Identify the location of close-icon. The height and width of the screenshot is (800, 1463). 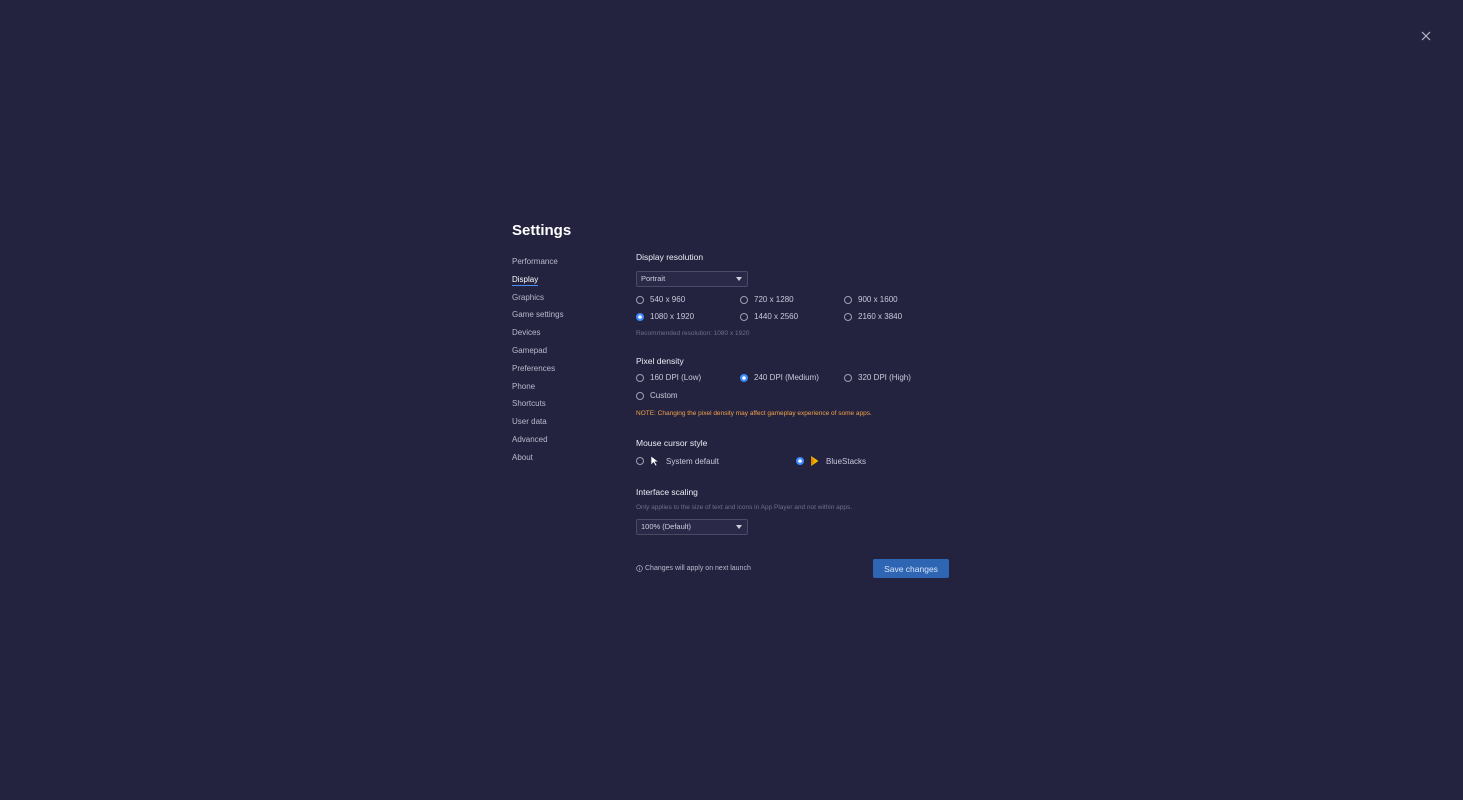
(1426, 36).